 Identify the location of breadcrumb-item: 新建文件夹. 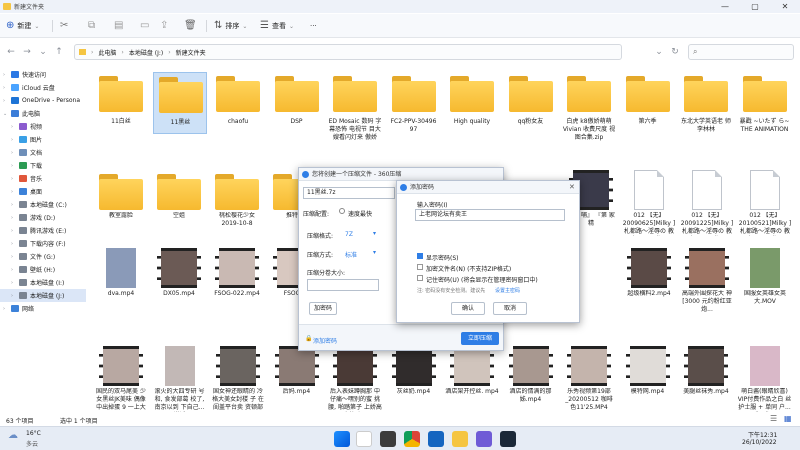
(191, 52).